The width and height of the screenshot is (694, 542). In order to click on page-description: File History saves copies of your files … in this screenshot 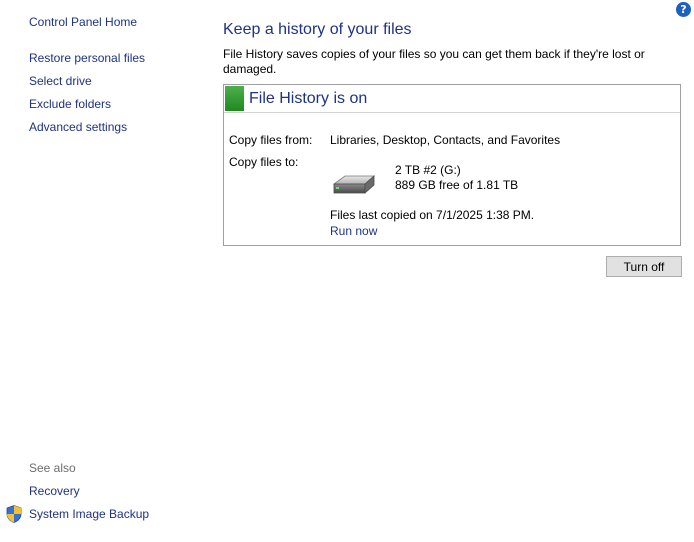, I will do `click(434, 61)`.